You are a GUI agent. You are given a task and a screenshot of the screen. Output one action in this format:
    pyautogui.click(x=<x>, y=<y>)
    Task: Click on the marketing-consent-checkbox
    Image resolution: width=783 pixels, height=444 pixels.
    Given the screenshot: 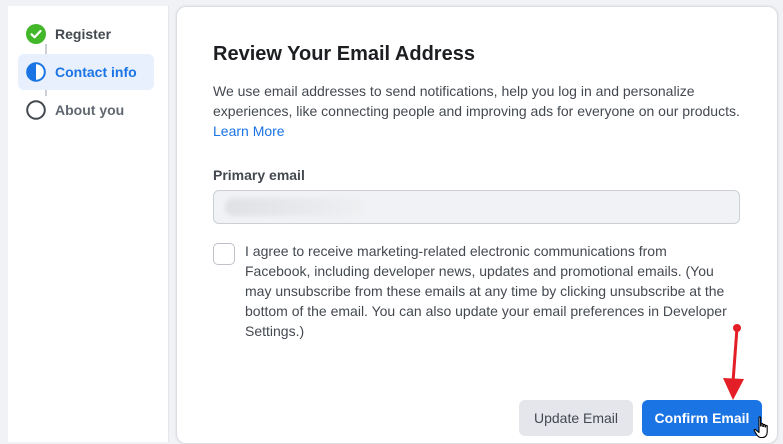 What is the action you would take?
    pyautogui.click(x=224, y=254)
    